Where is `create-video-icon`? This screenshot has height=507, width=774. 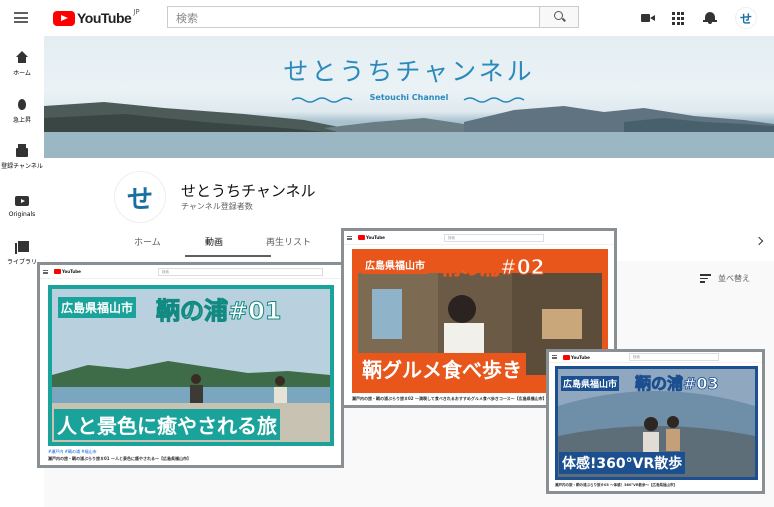 create-video-icon is located at coordinates (648, 18).